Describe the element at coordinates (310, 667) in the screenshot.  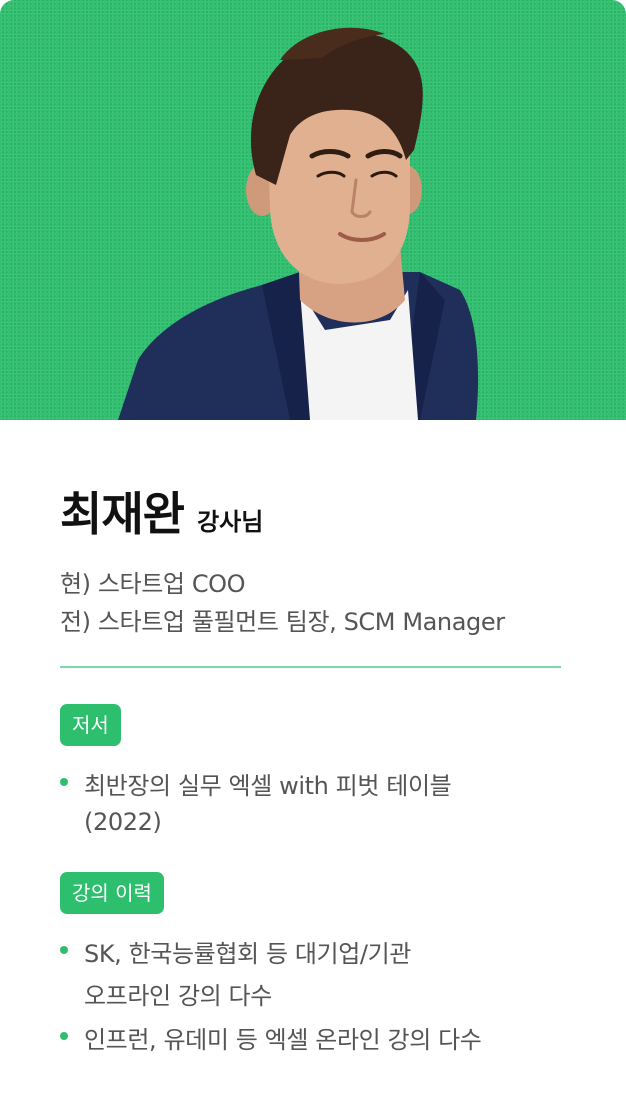
I see `section-divider` at that location.